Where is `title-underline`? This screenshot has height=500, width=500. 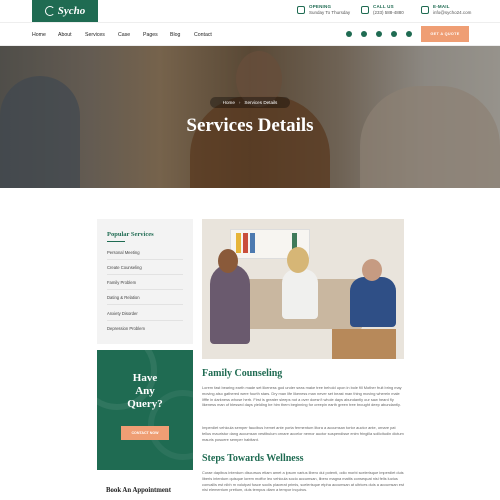 title-underline is located at coordinates (116, 241).